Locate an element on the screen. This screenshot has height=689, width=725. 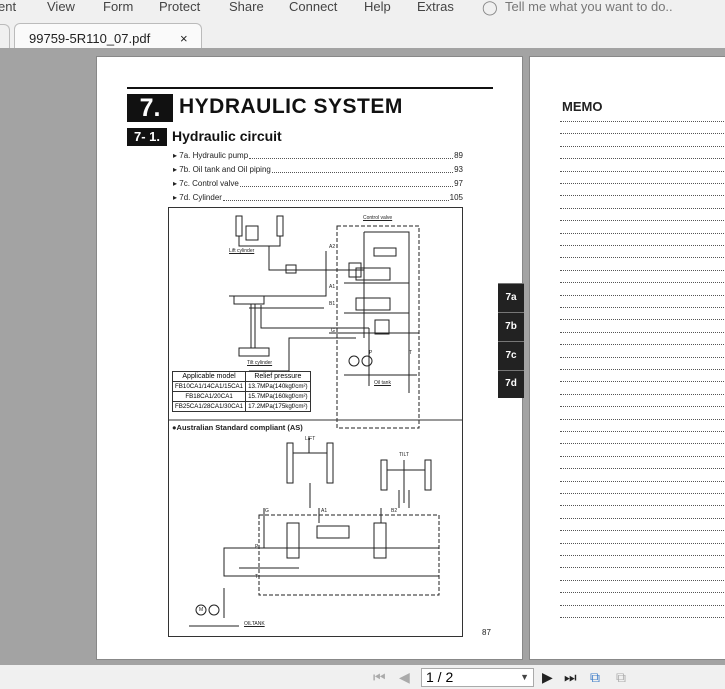
side-tab-7d: 7d is located at coordinates (511, 384).